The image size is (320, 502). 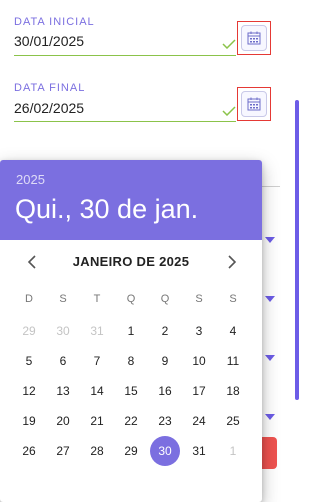 I want to click on calendar-day: 24, so click(x=199, y=421).